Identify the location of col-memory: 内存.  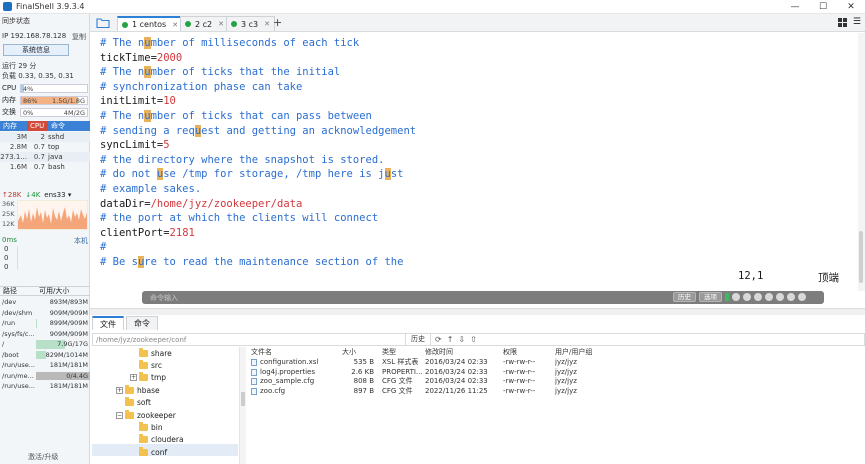
(13, 126).